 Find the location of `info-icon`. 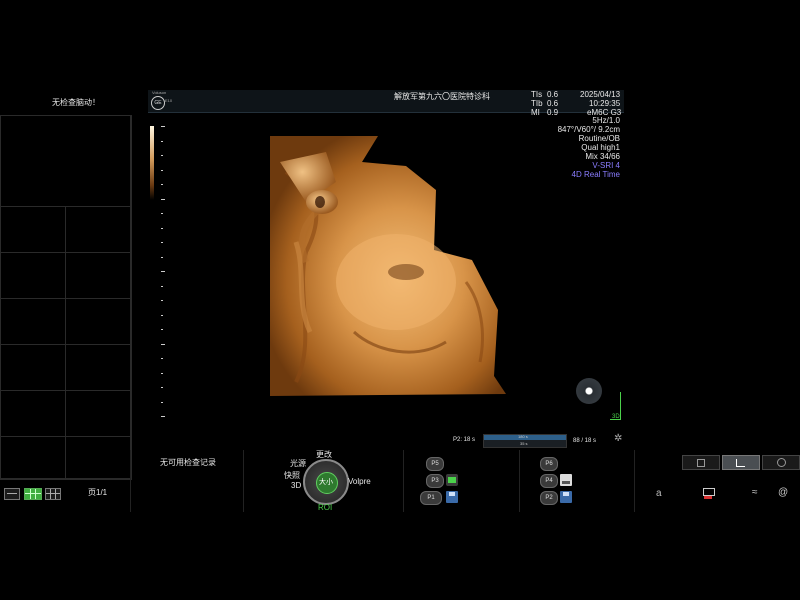

info-icon is located at coordinates (781, 462).